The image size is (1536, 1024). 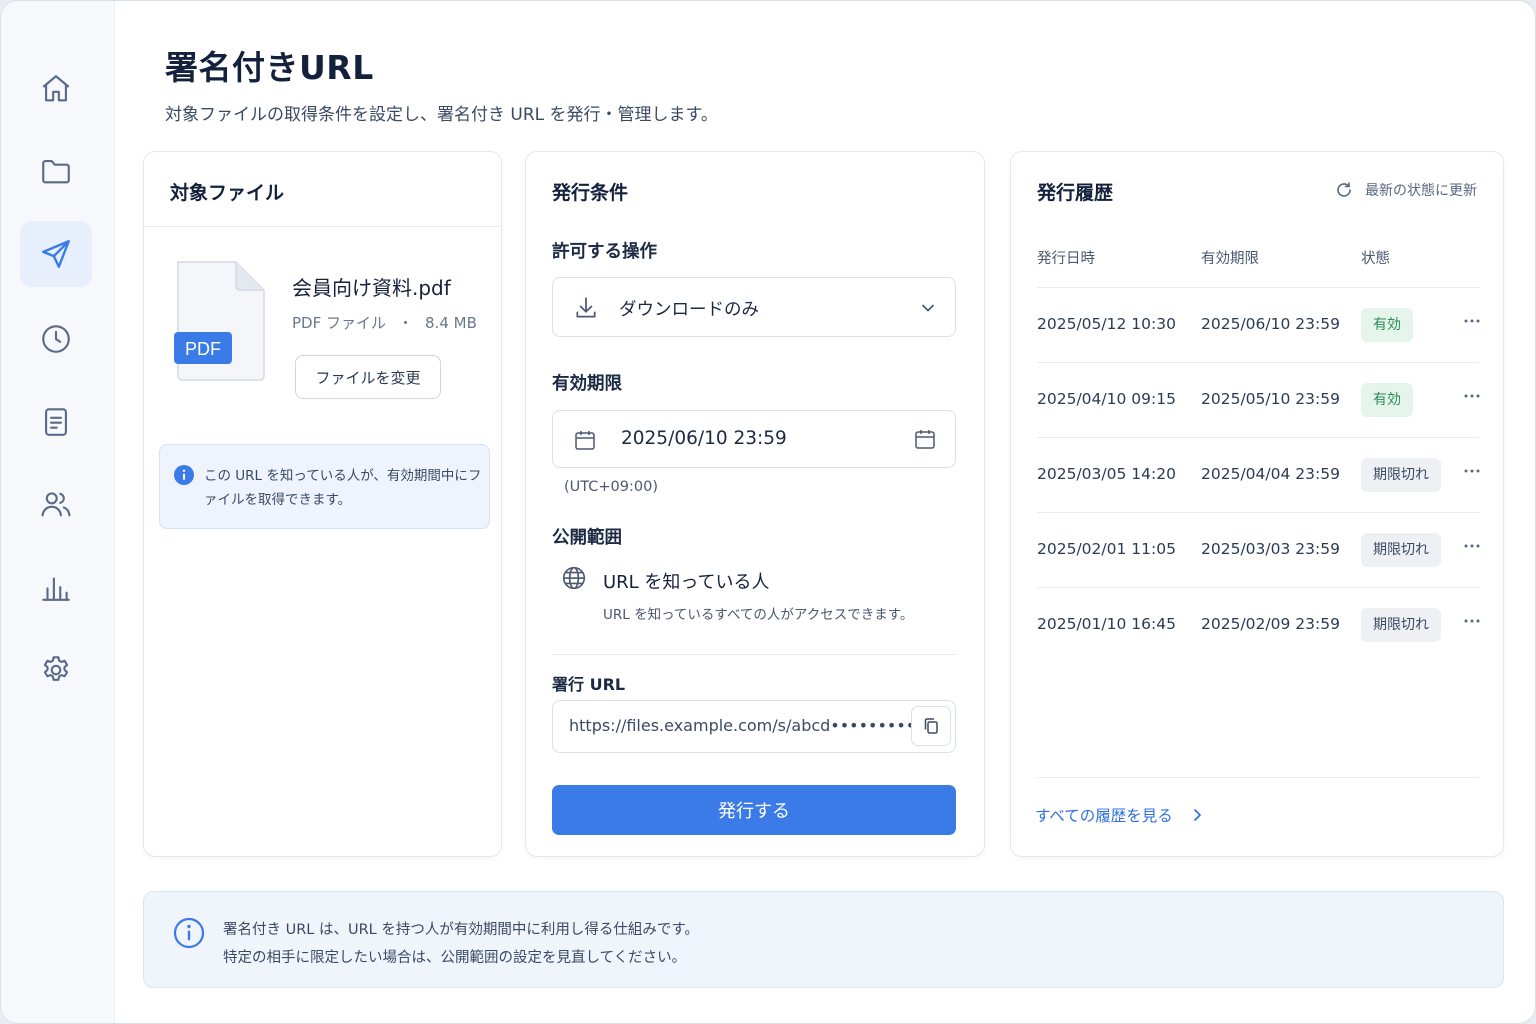 I want to click on card-title: 対象ファイル, so click(x=227, y=193).